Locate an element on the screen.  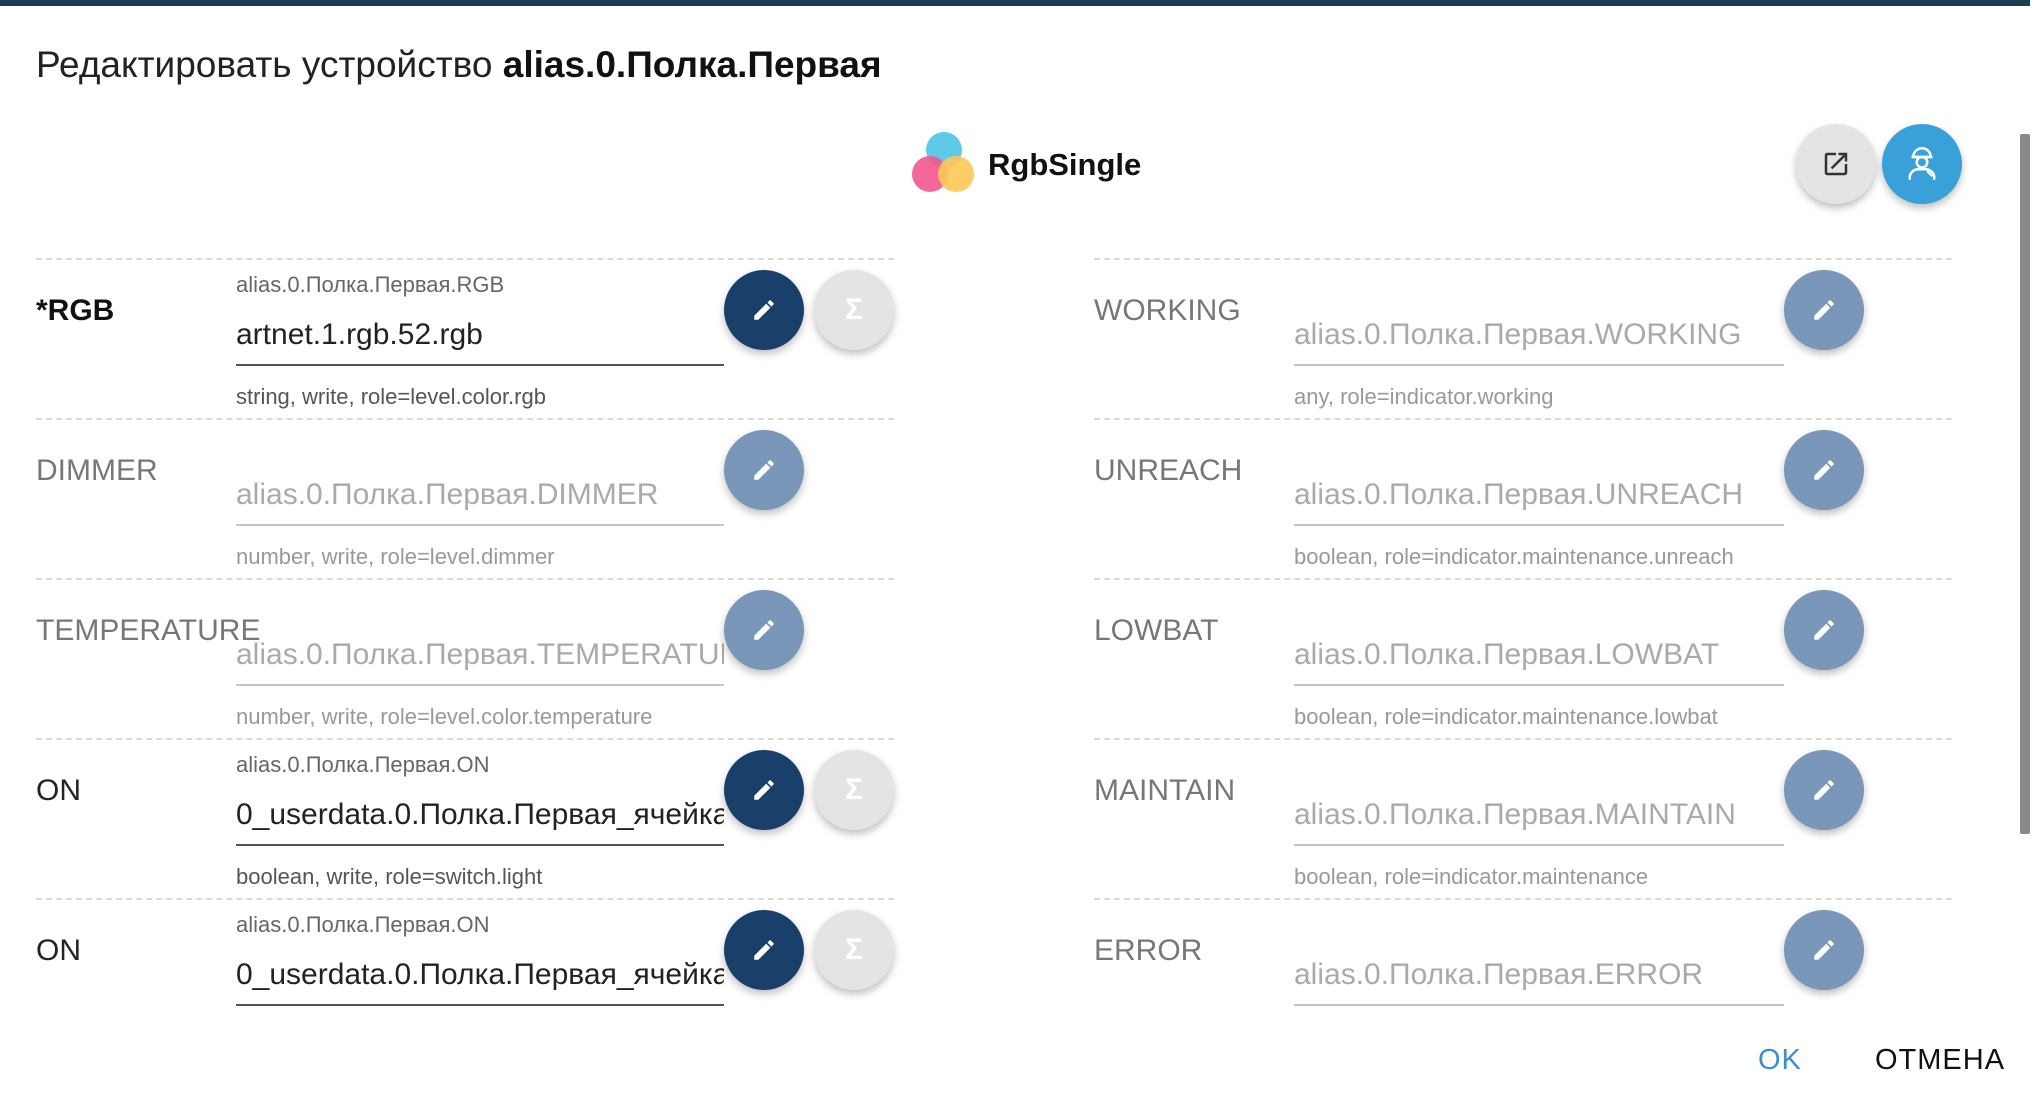
state-type-hint: any, role=indicator.working is located at coordinates (1424, 396).